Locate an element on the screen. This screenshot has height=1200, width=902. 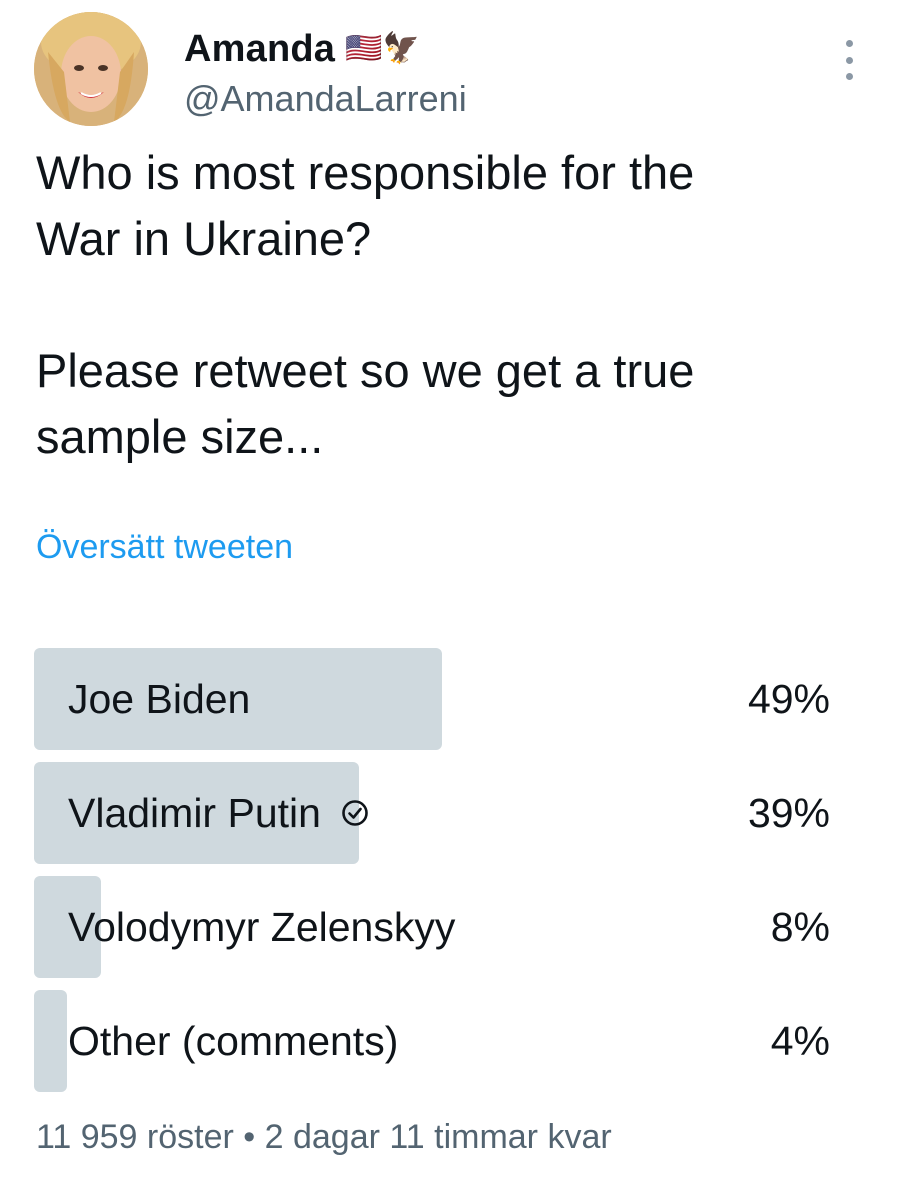
translate-tweet-link: Översätt tweeten is located at coordinates (164, 547).